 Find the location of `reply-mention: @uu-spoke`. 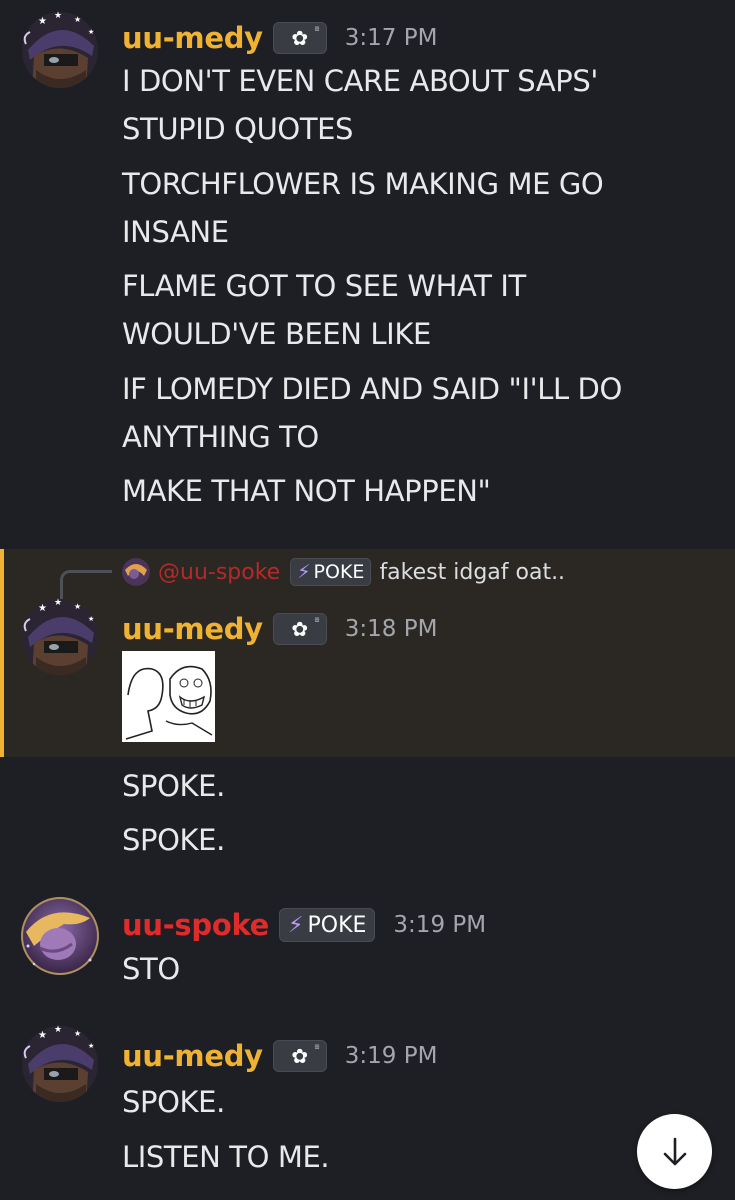

reply-mention: @uu-spoke is located at coordinates (219, 572).